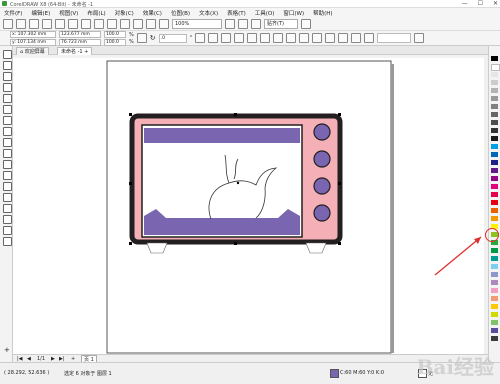  What do you see at coordinates (33, 42) in the screenshot?
I see `y-position-field: y: 107.134 mm` at bounding box center [33, 42].